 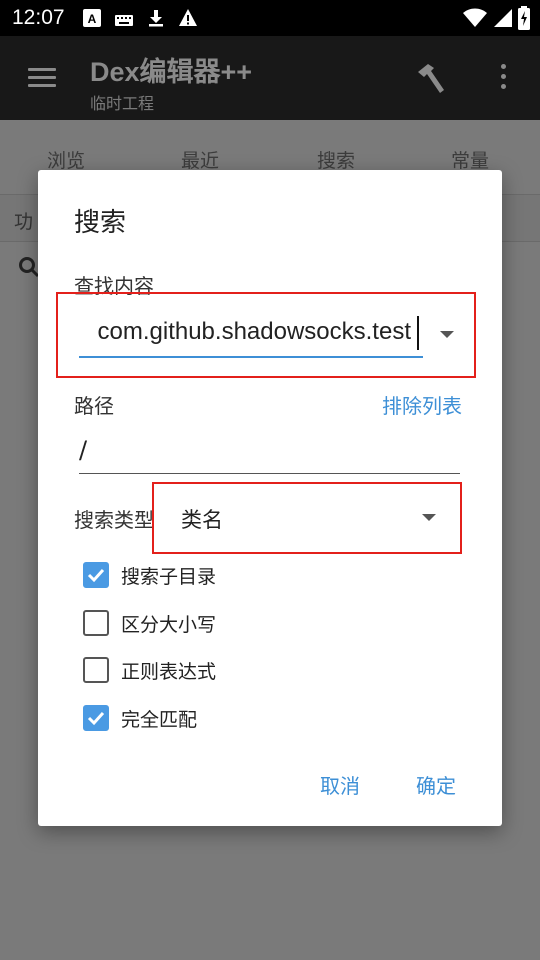 What do you see at coordinates (122, 103) in the screenshot?
I see `app-subtitle: 临时工程` at bounding box center [122, 103].